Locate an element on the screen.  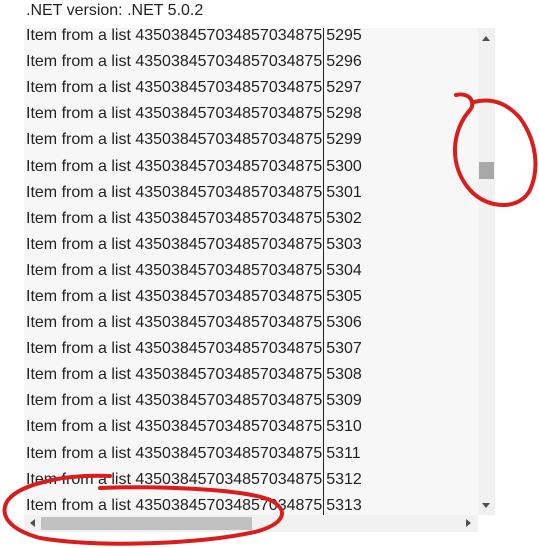
list-item-number: 5295 is located at coordinates (344, 36).